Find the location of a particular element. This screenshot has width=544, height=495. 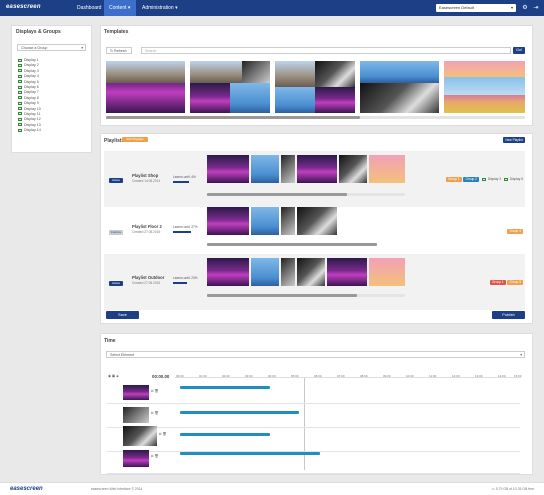

nav-content: Content ▾ is located at coordinates (120, 8).